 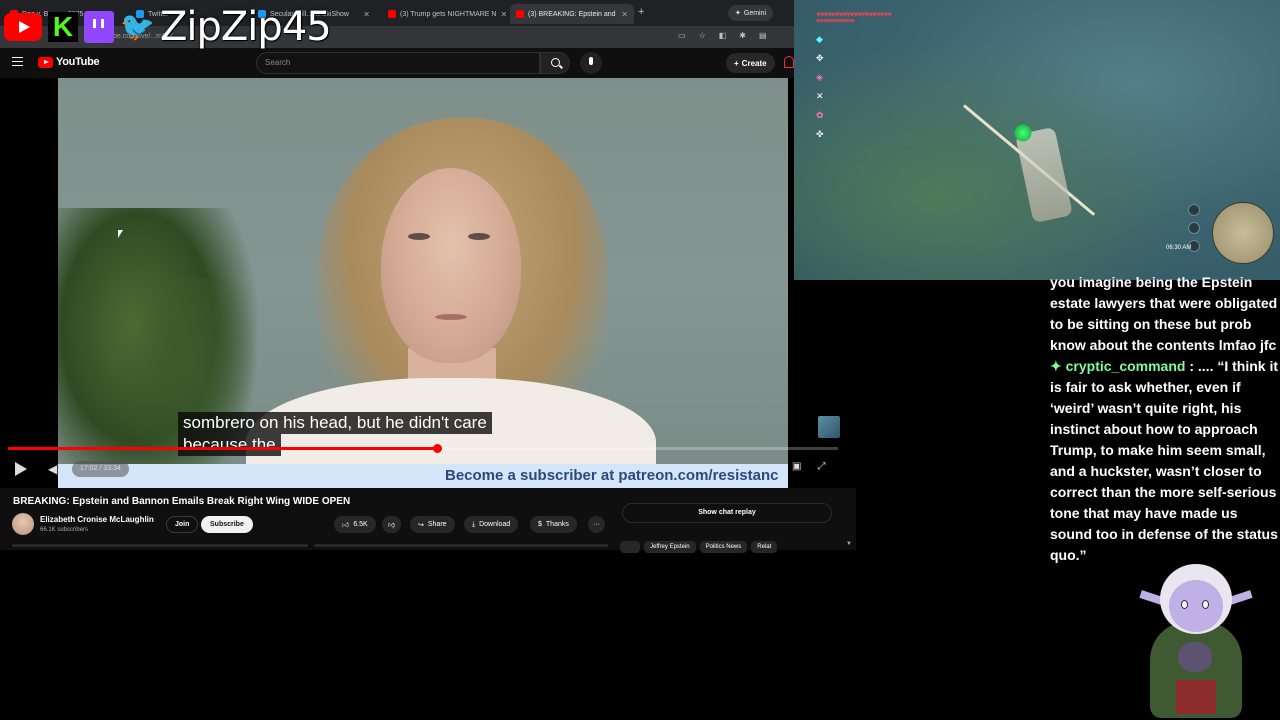 What do you see at coordinates (763, 35) in the screenshot?
I see `sidebar-icon: ▤` at bounding box center [763, 35].